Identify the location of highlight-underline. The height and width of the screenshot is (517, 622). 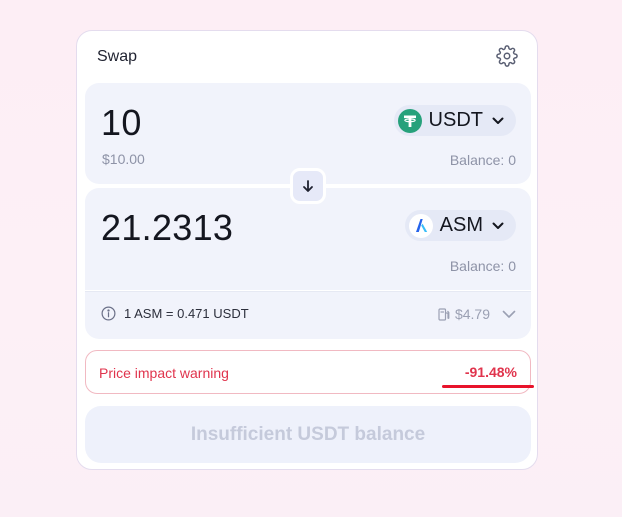
(488, 386).